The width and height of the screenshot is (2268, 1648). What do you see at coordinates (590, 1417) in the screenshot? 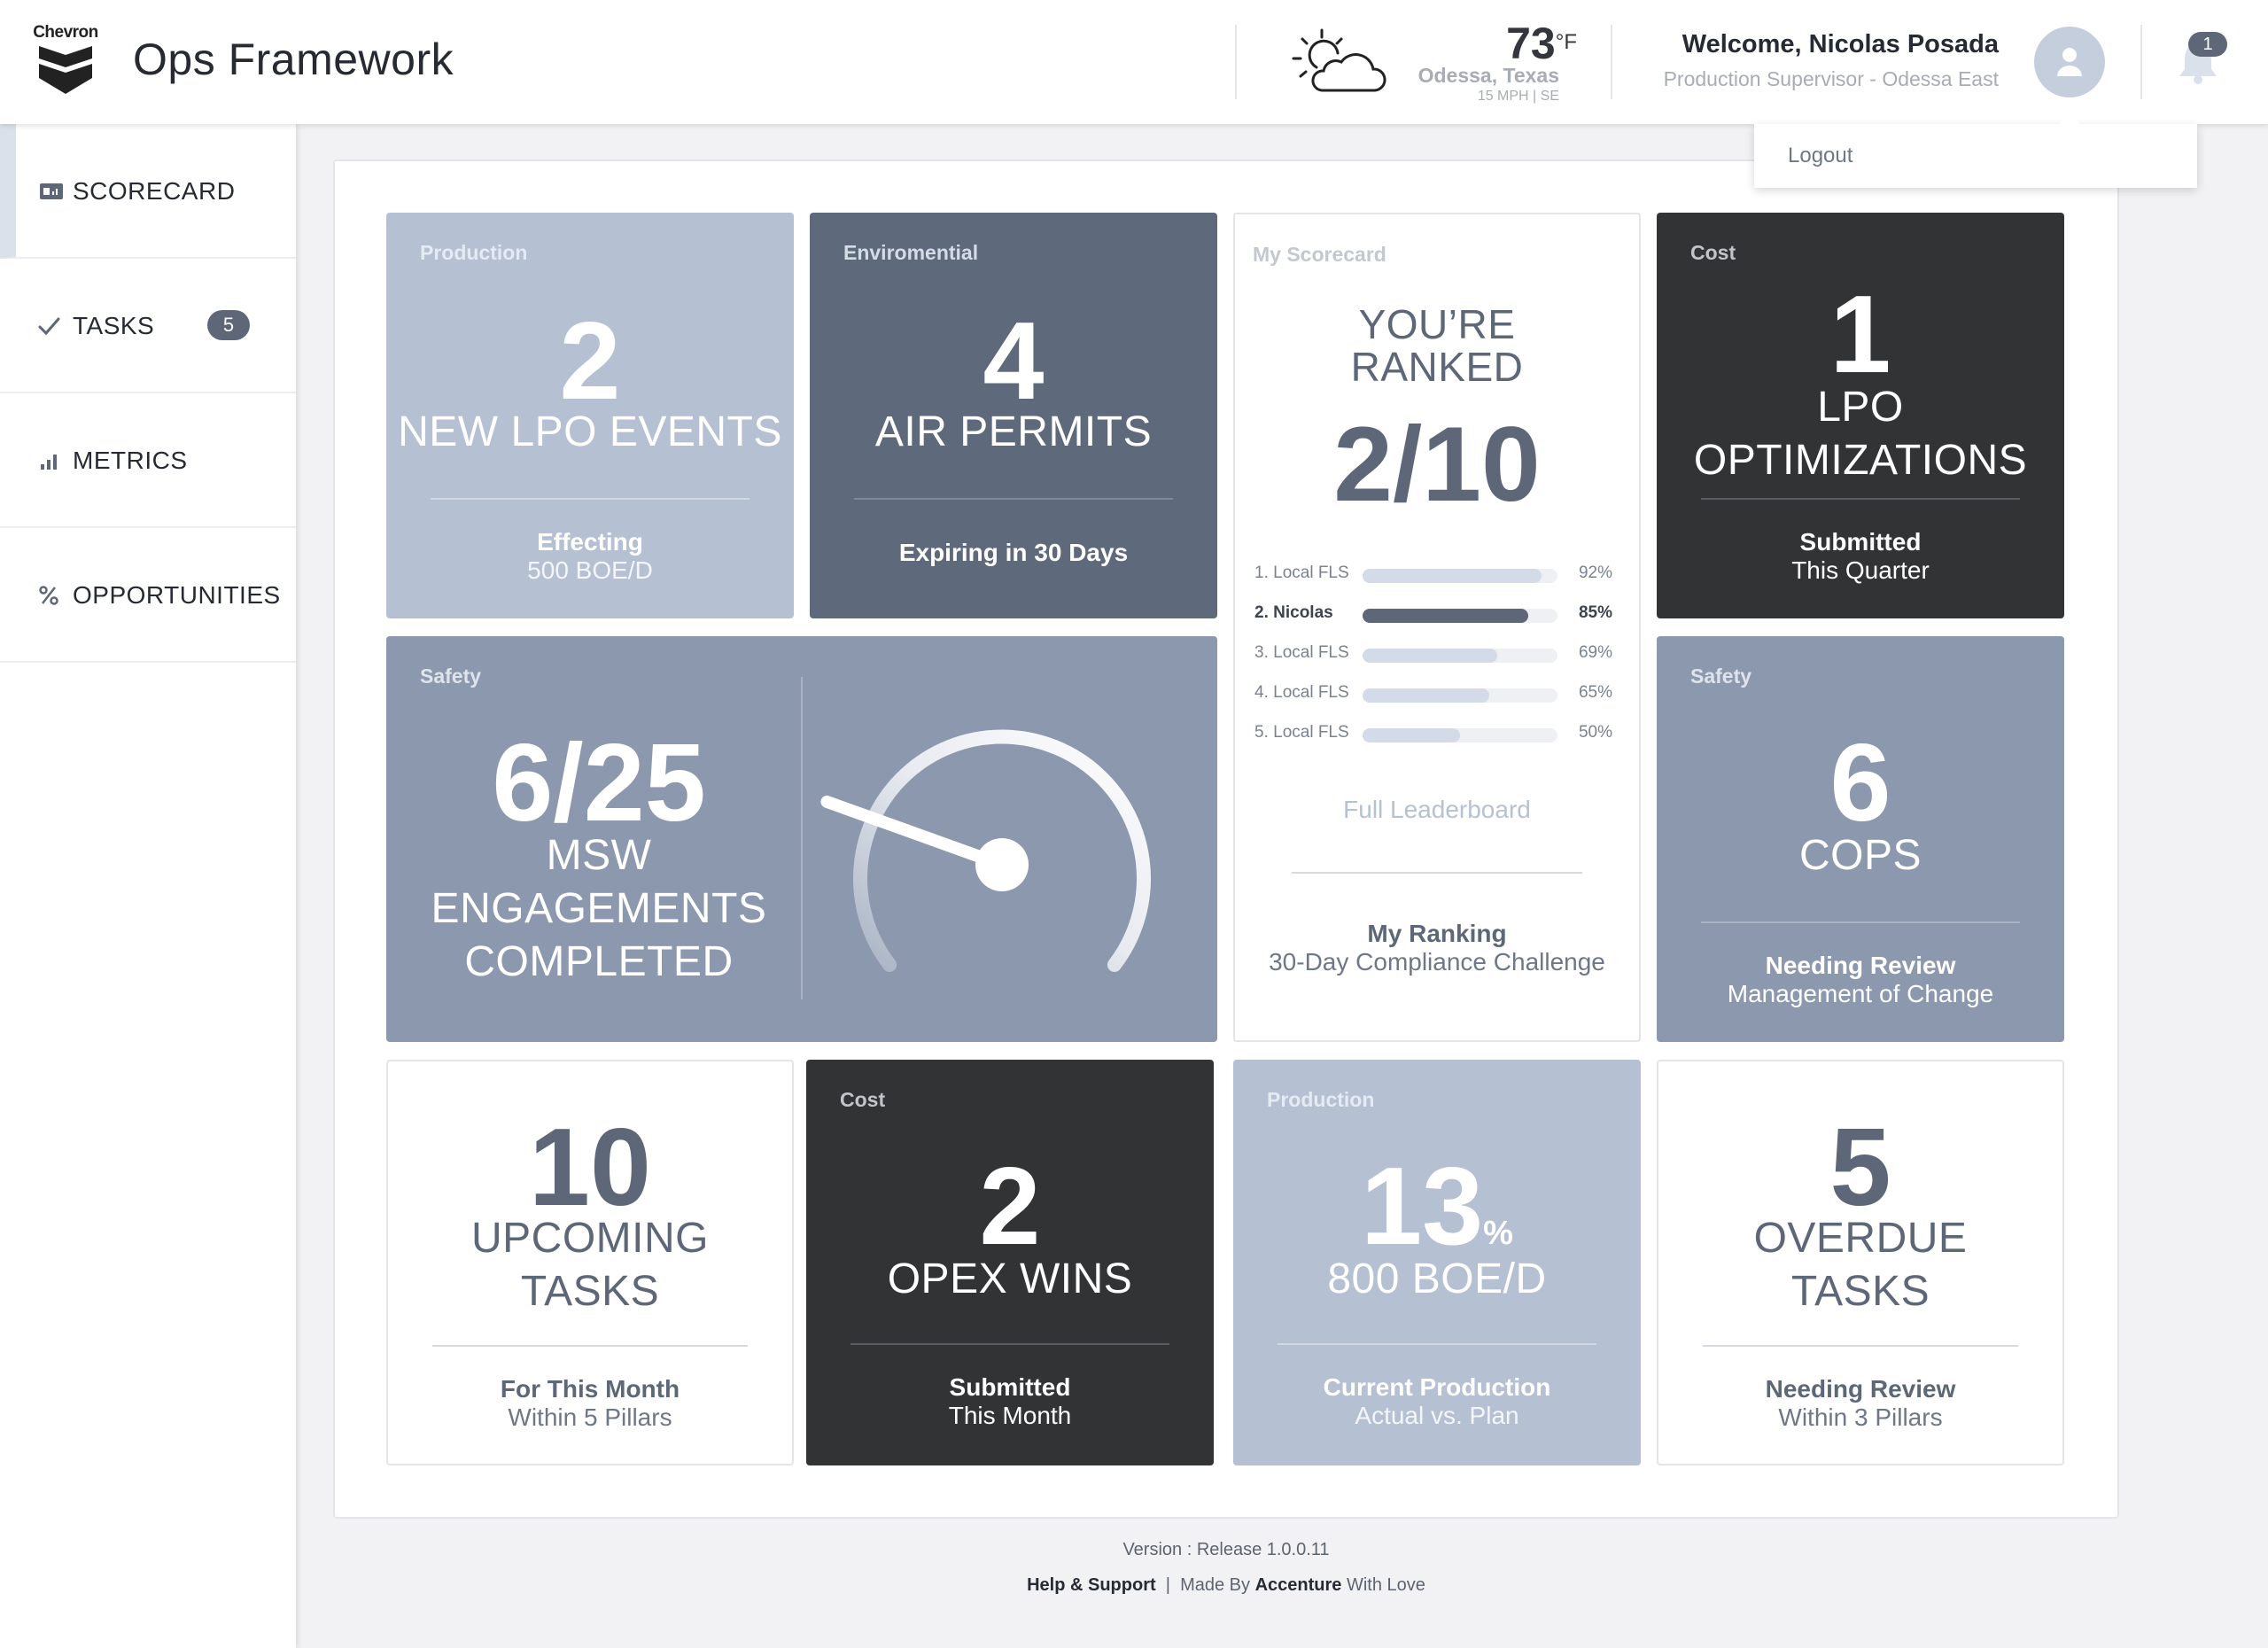
I see `card-footer-subtitle: Within 5 Pillars` at bounding box center [590, 1417].